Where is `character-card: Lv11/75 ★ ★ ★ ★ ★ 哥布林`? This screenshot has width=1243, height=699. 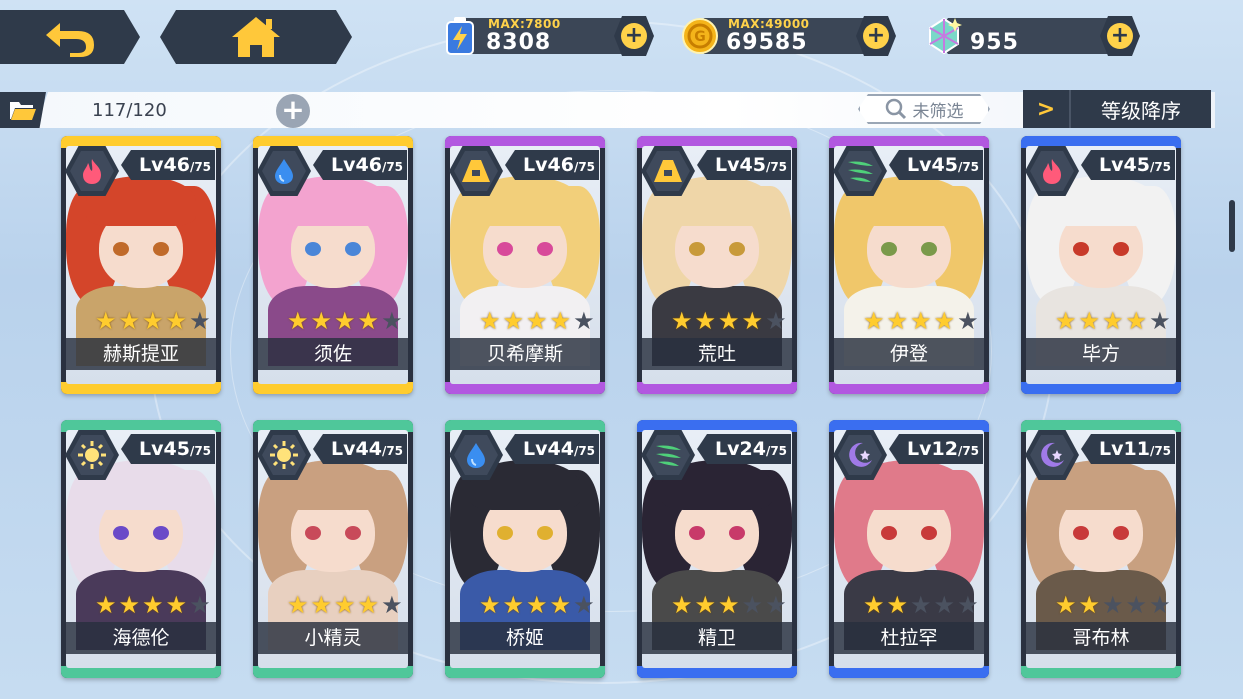
character-card: Lv11/75 ★ ★ ★ ★ ★ 哥布林 is located at coordinates (1101, 549).